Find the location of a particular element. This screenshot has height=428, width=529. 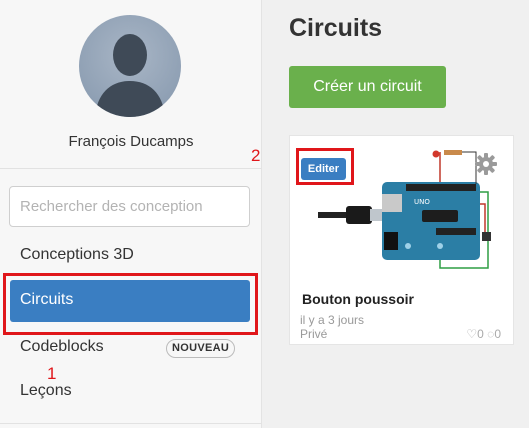

username: François Ducamps is located at coordinates (131, 141).